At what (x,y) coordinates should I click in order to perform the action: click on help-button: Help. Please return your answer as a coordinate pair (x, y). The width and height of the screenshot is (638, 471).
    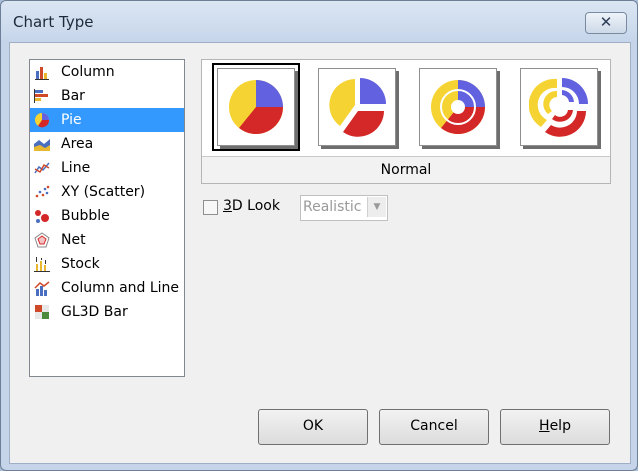
    Looking at the image, I should click on (555, 427).